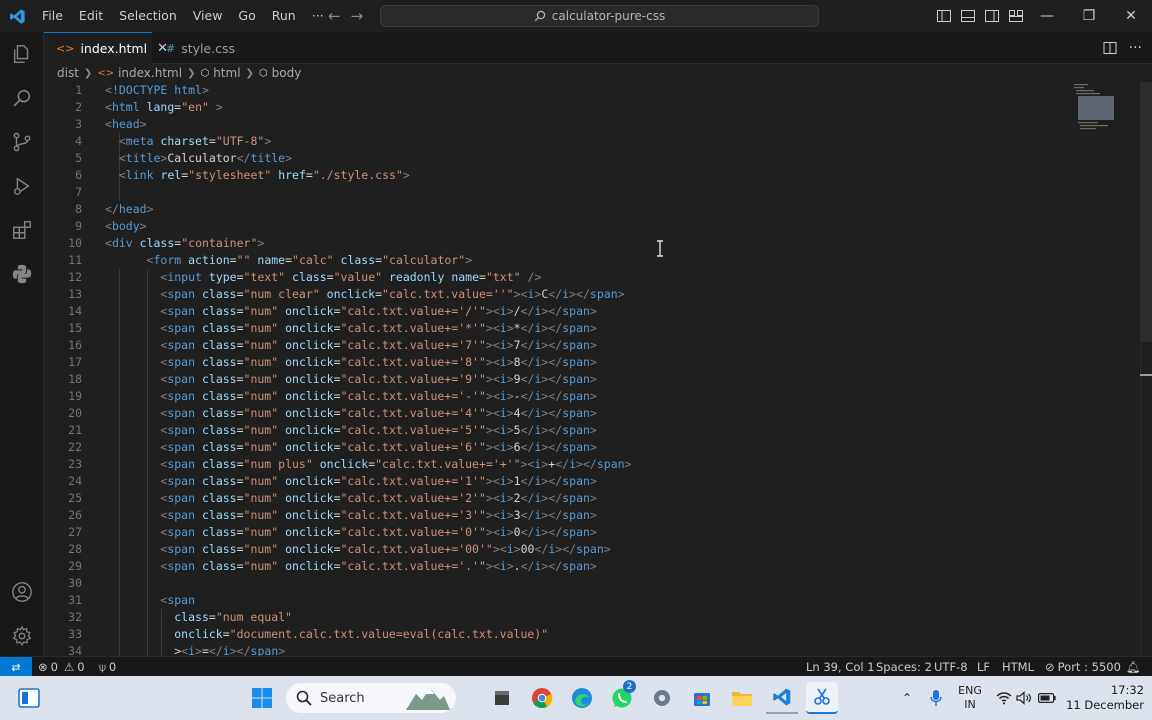  What do you see at coordinates (1047, 16) in the screenshot?
I see `minimize-icon: —` at bounding box center [1047, 16].